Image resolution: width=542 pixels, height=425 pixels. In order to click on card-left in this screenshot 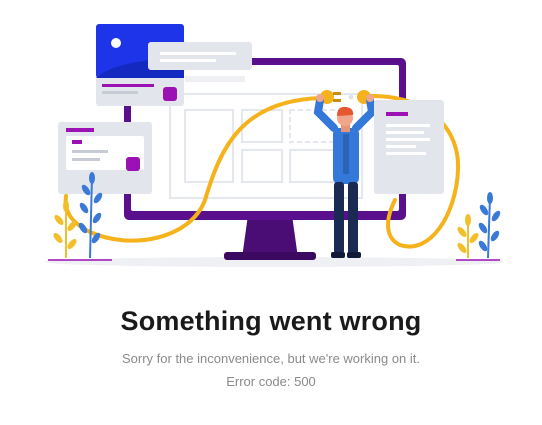, I will do `click(105, 158)`.